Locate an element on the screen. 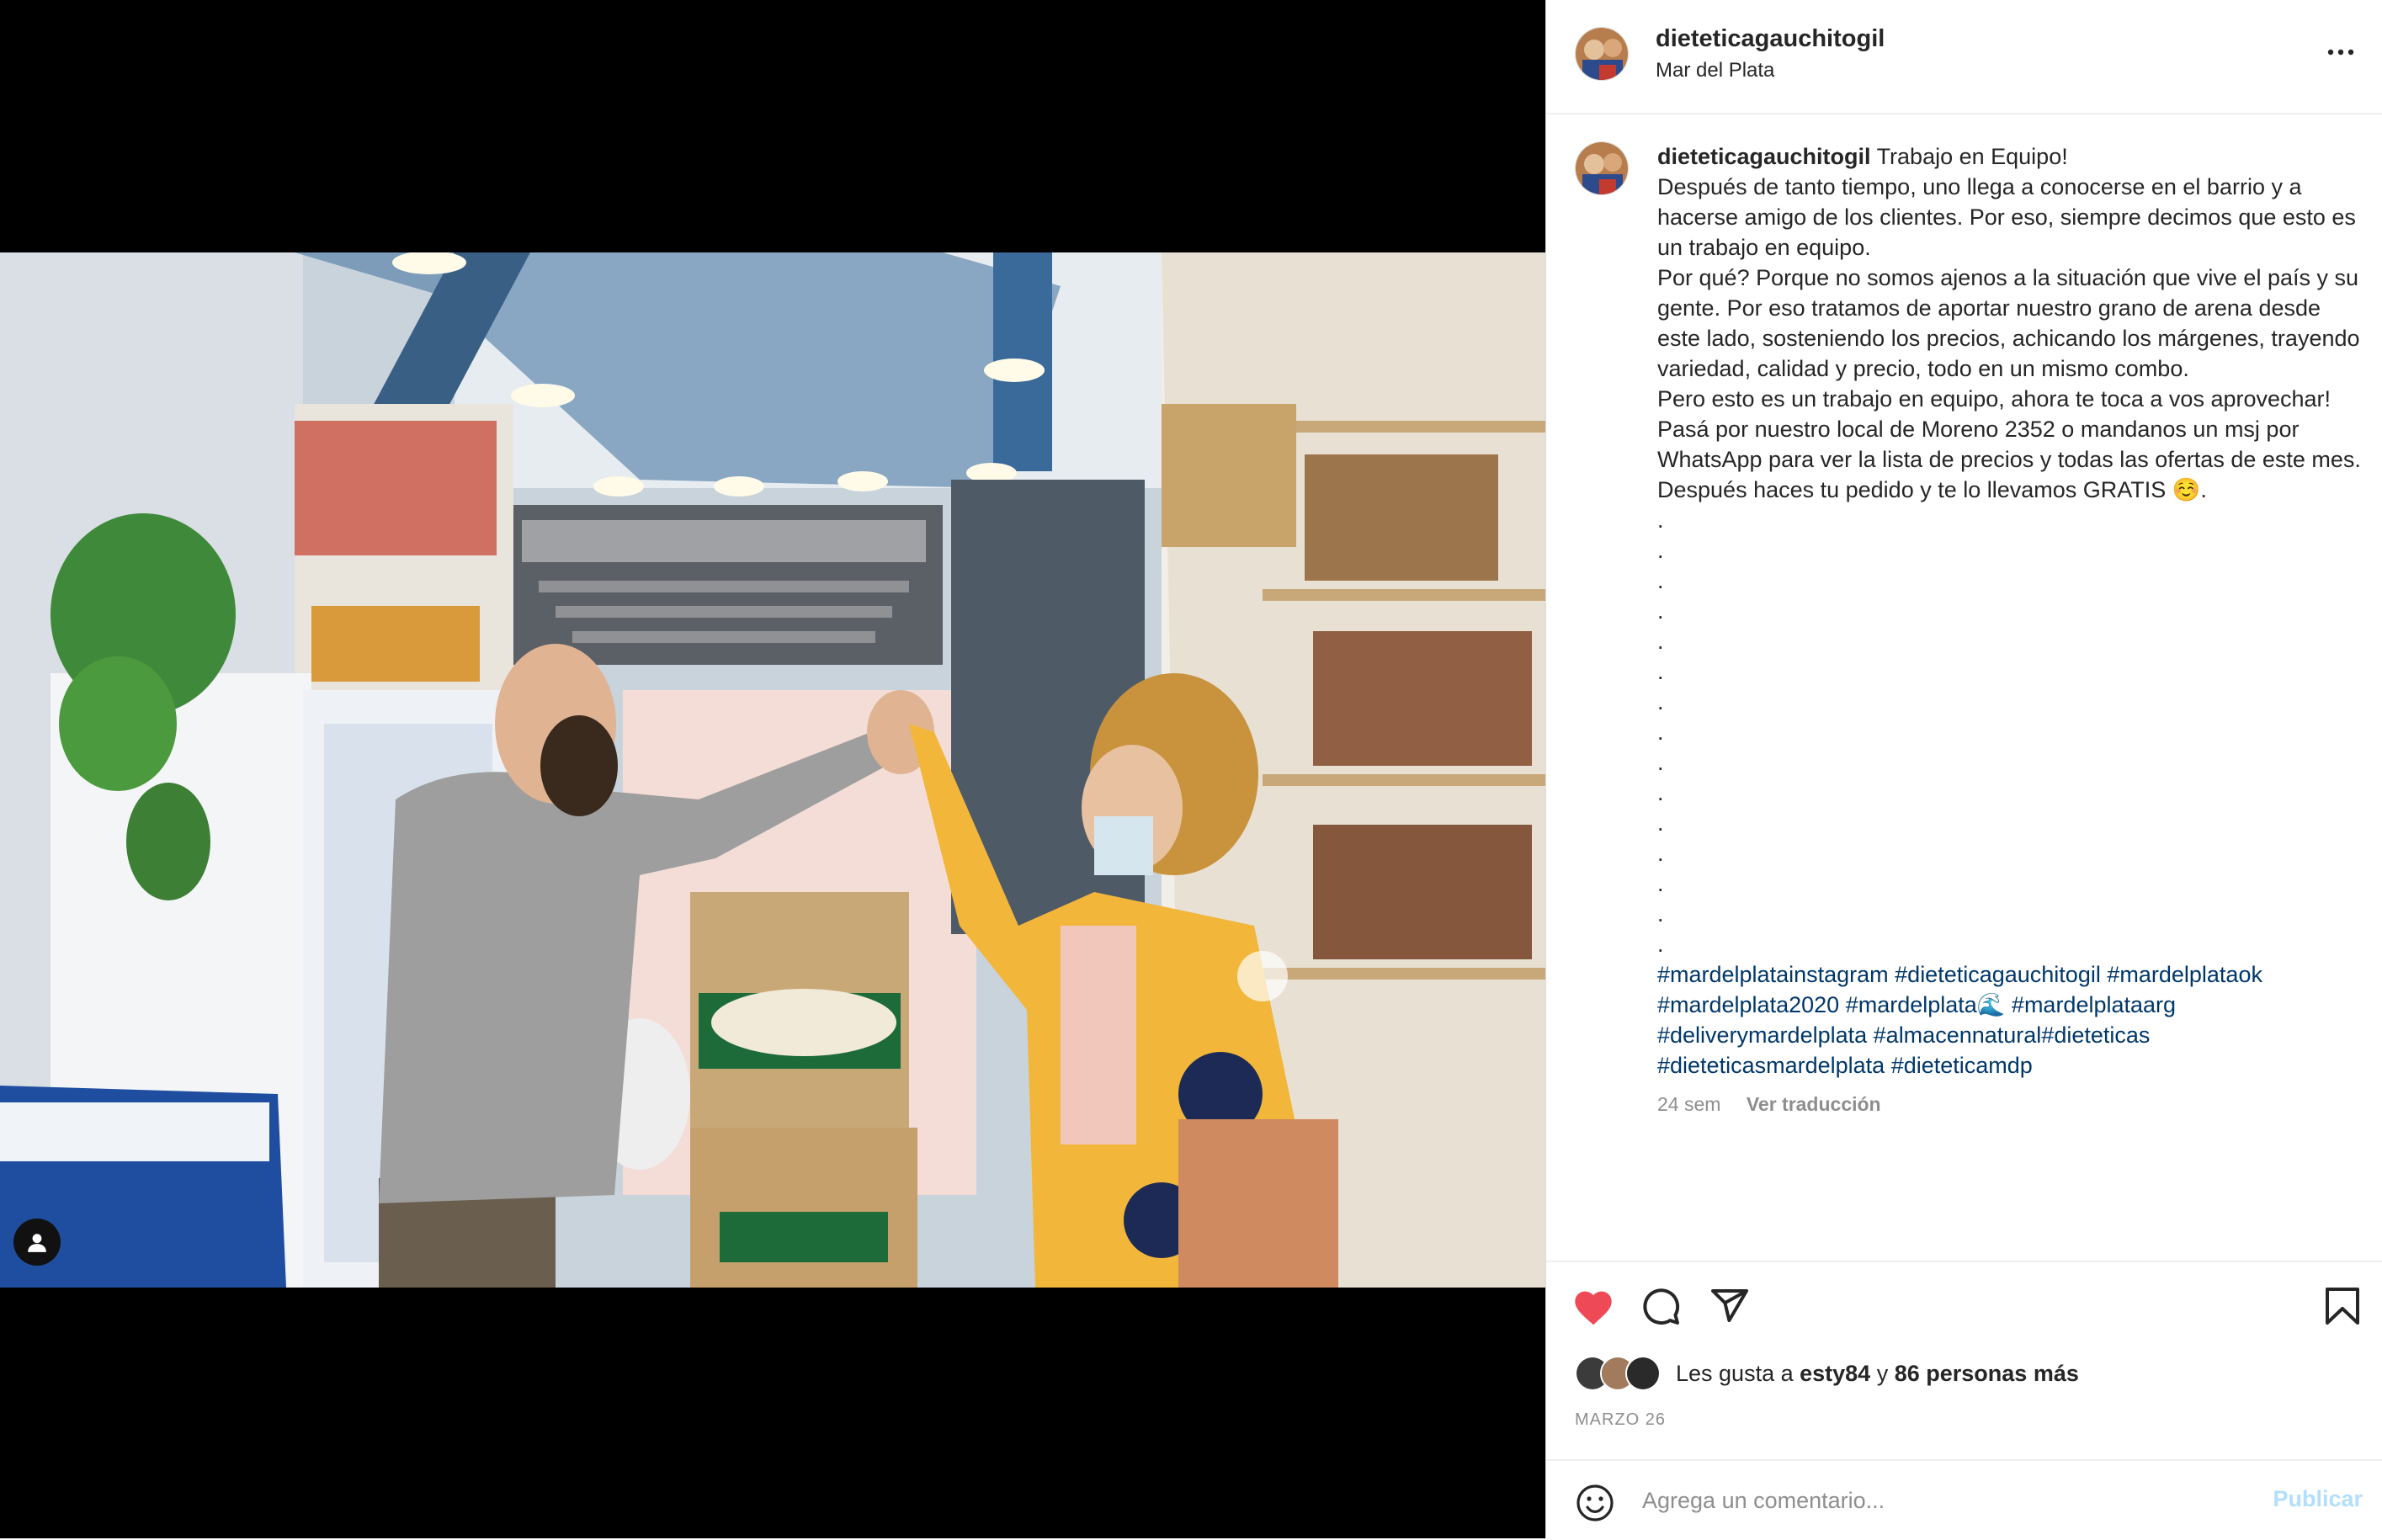  add-comment-bar: Publicar is located at coordinates (1964, 1499).